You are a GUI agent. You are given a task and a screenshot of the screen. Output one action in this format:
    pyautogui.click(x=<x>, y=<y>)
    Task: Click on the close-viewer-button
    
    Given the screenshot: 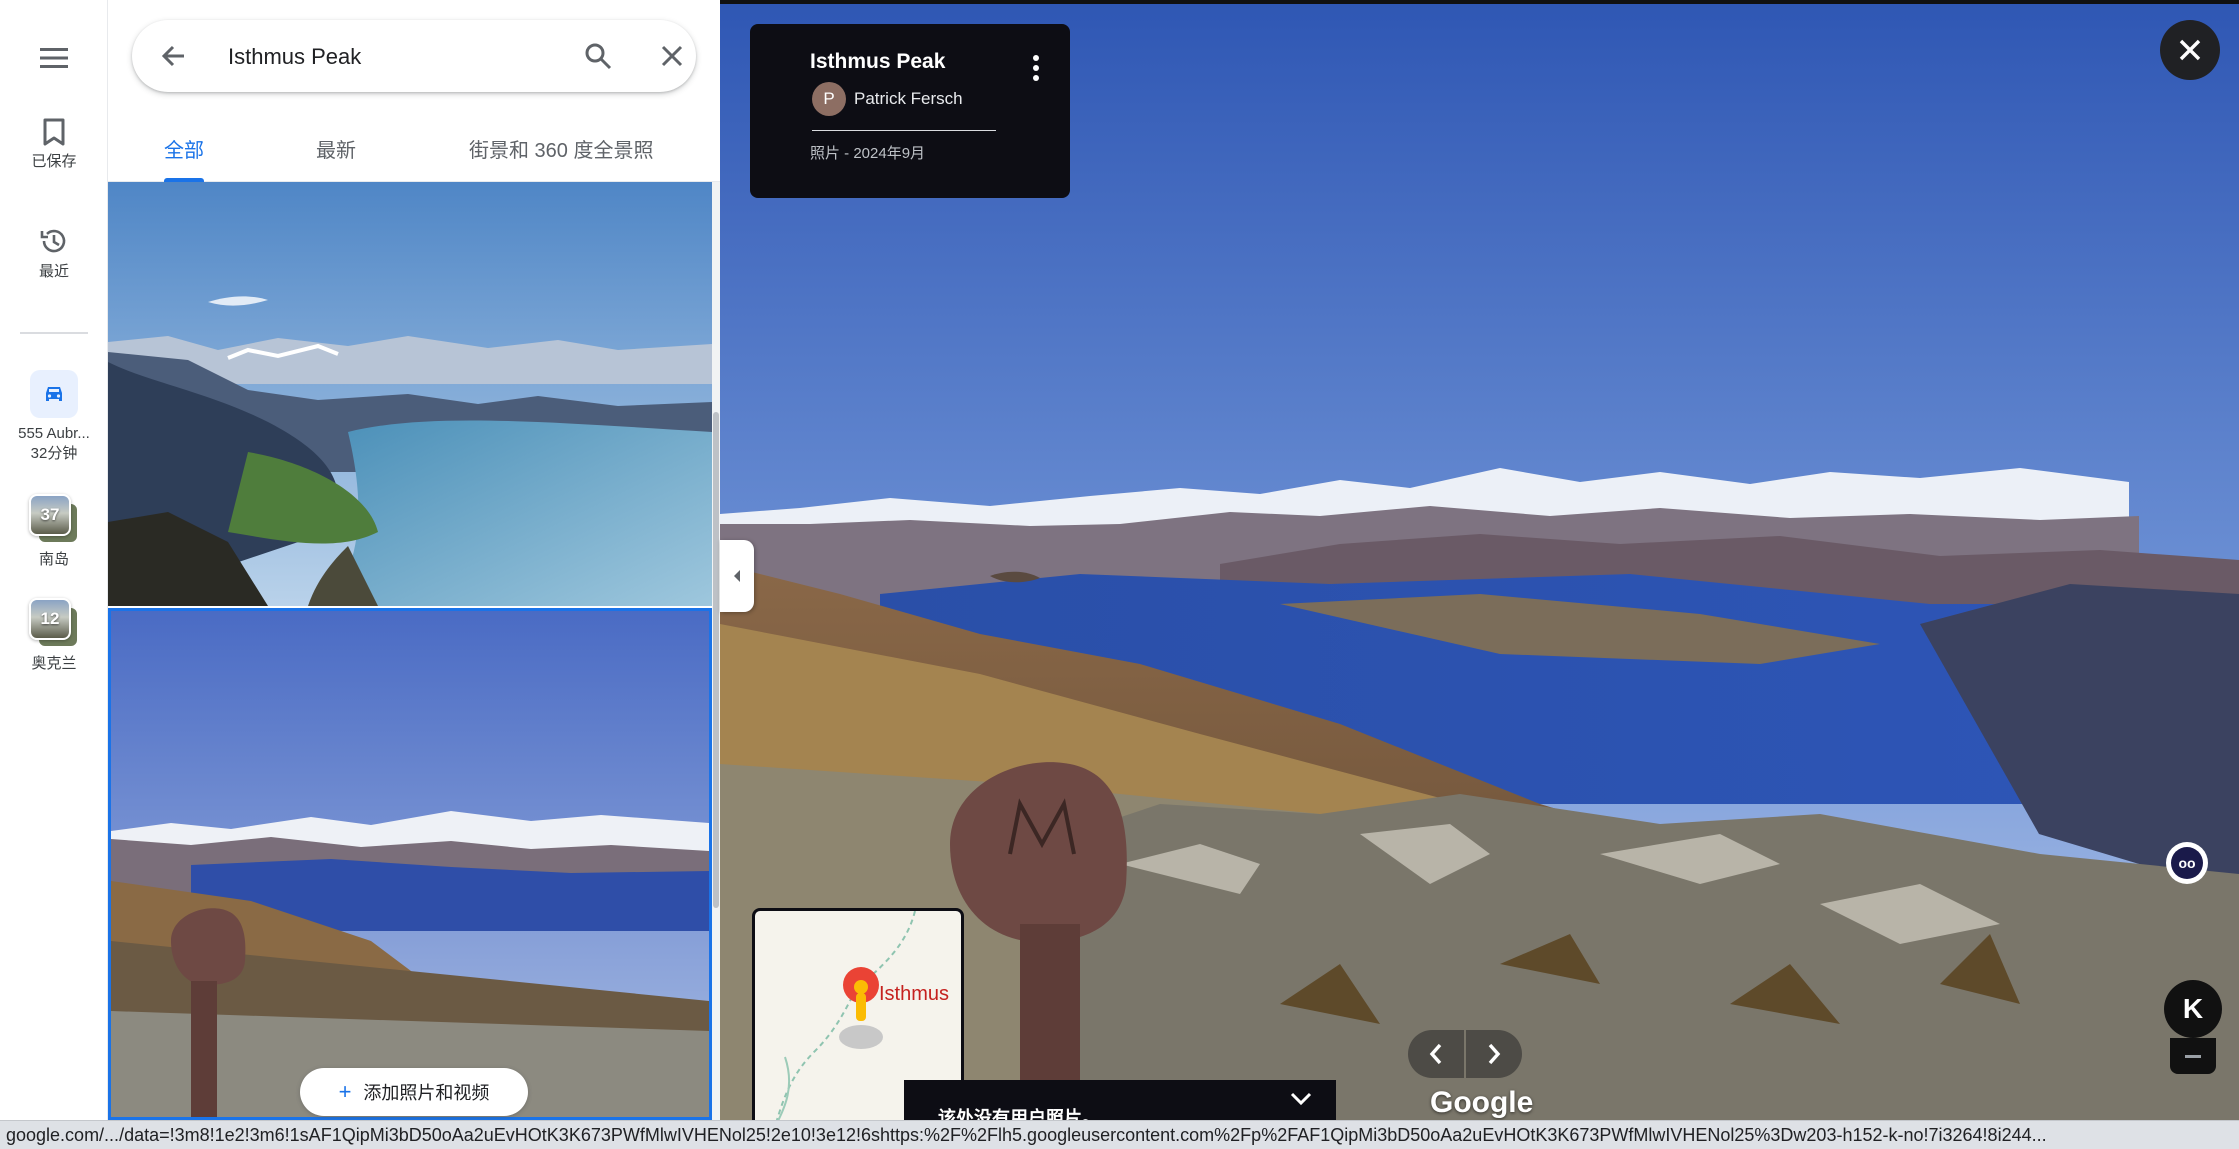 What is the action you would take?
    pyautogui.click(x=2190, y=50)
    